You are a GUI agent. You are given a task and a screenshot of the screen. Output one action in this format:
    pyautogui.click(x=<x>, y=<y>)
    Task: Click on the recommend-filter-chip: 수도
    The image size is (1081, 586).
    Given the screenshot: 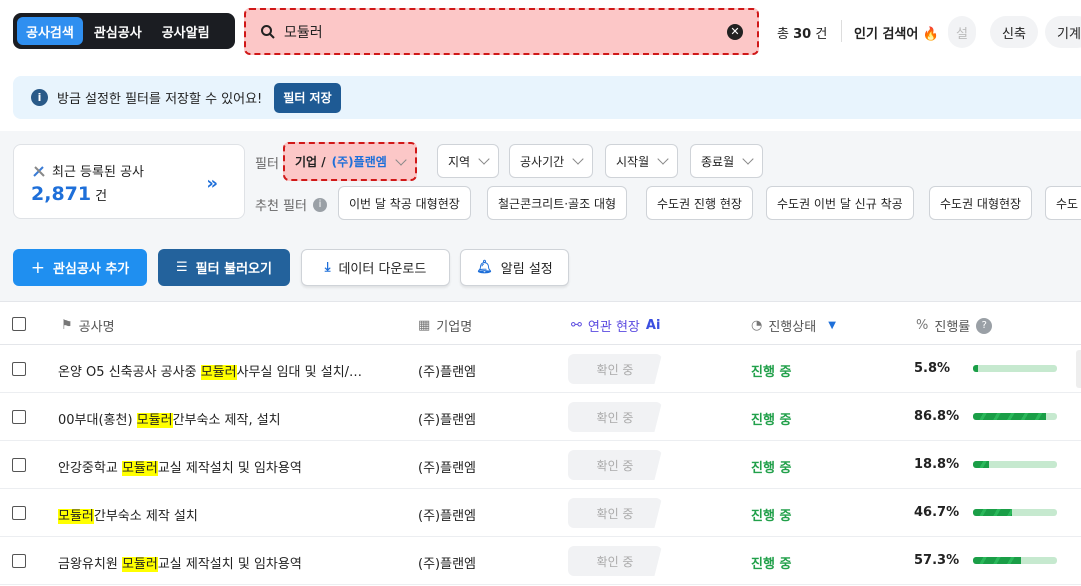 What is the action you would take?
    pyautogui.click(x=1063, y=203)
    